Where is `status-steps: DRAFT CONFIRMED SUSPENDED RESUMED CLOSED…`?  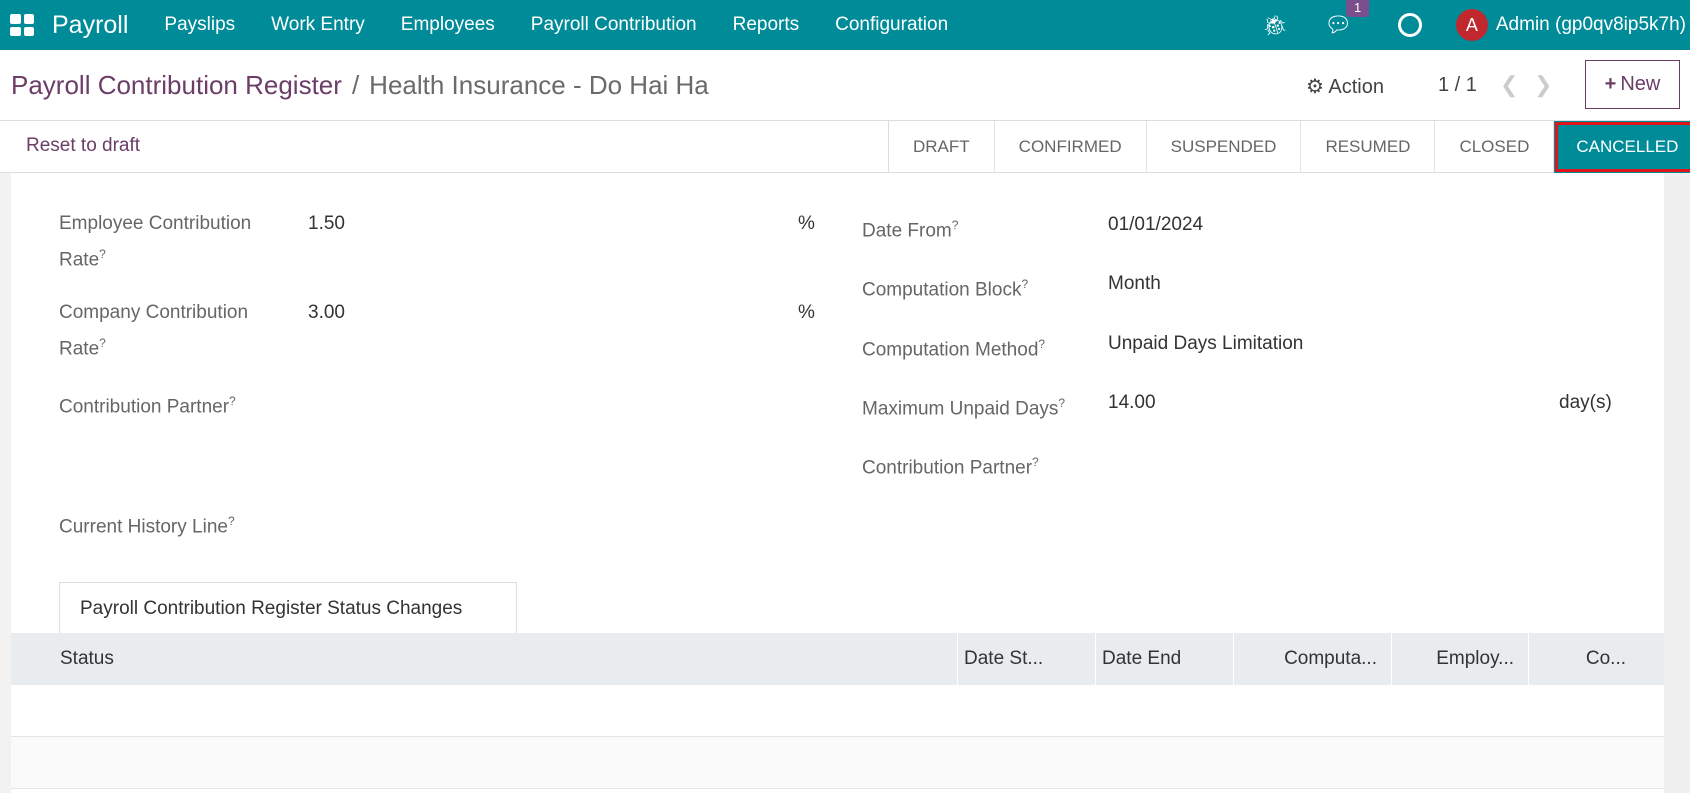
status-steps: DRAFT CONFIRMED SUSPENDED RESUMED CLOSED… is located at coordinates (1289, 147).